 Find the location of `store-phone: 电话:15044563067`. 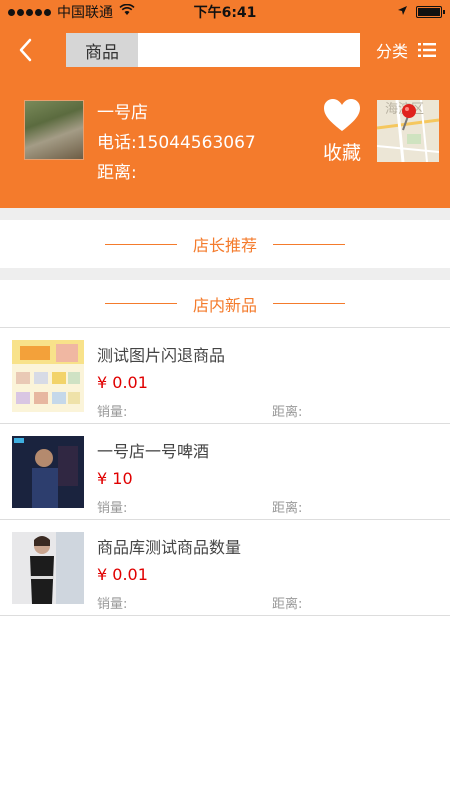

store-phone: 电话:15044563067 is located at coordinates (176, 143).